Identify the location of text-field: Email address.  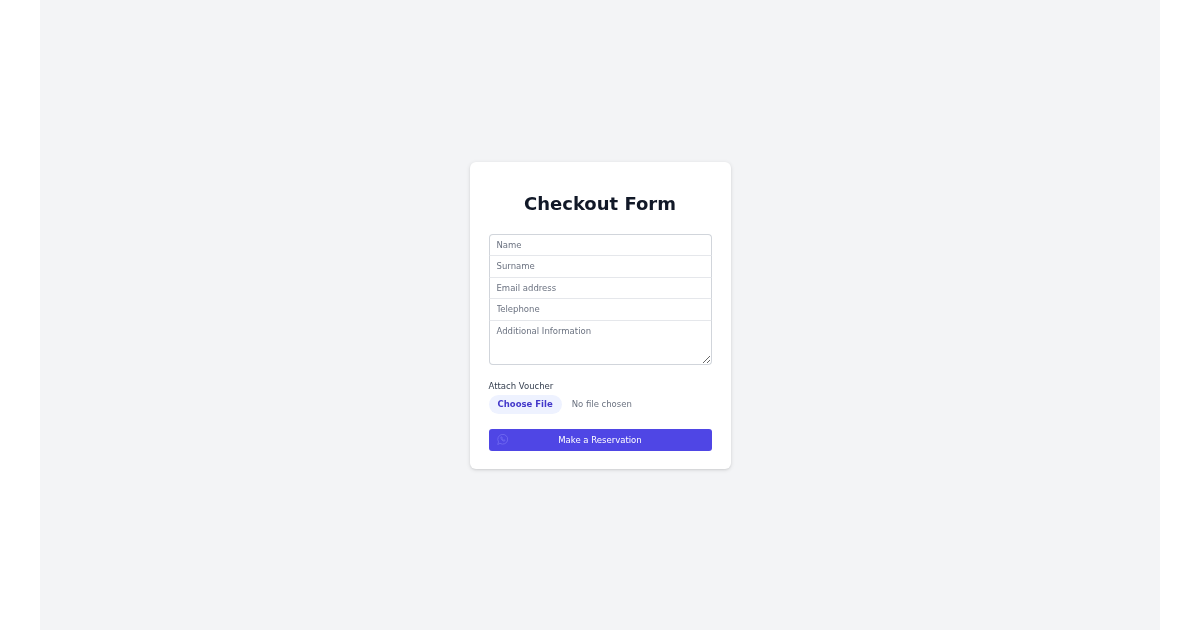
(600, 287).